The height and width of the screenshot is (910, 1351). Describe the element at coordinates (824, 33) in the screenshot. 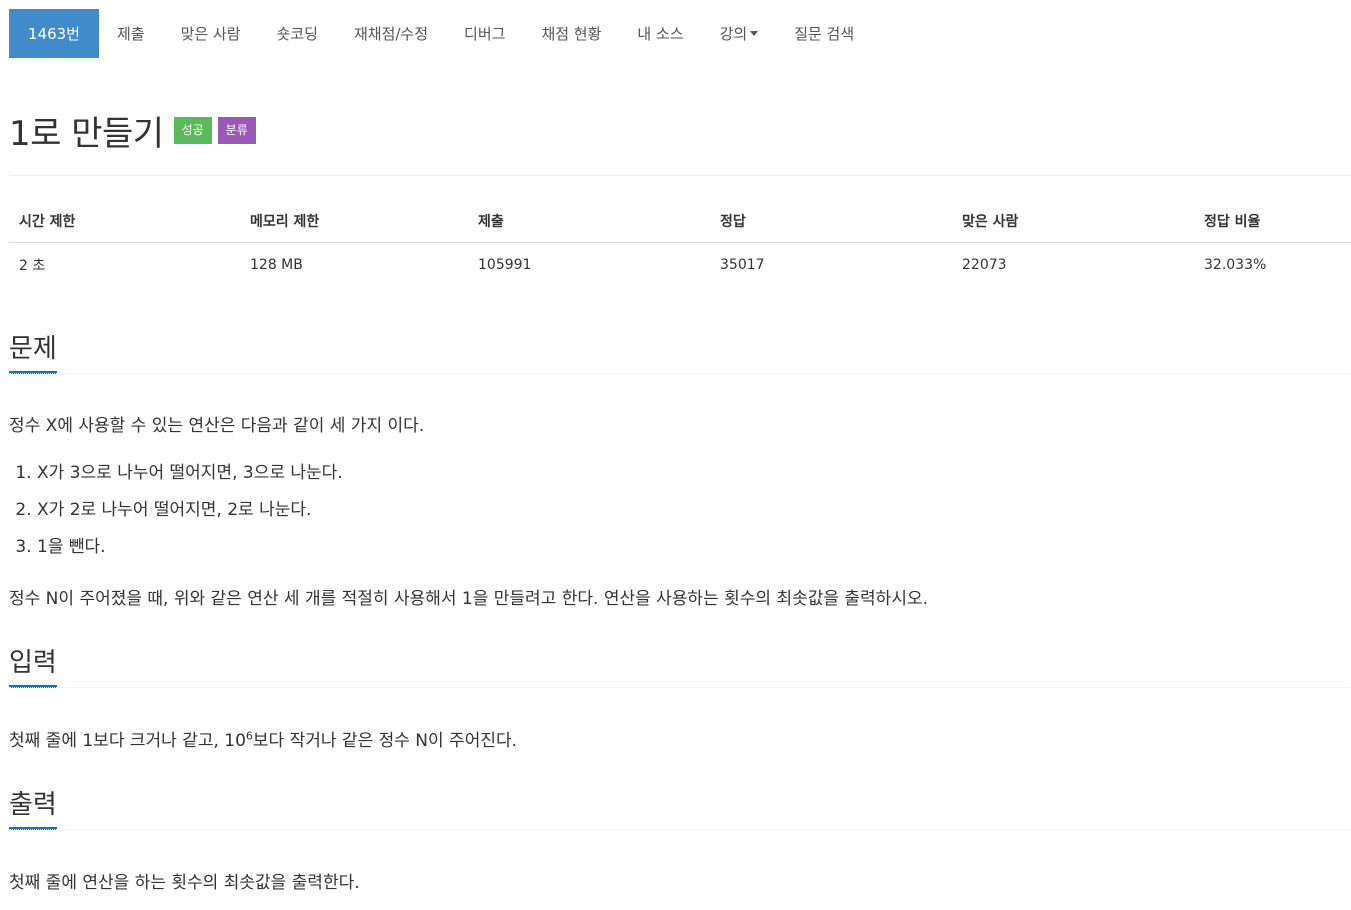

I see `tab-question-search: 질문 검색` at that location.